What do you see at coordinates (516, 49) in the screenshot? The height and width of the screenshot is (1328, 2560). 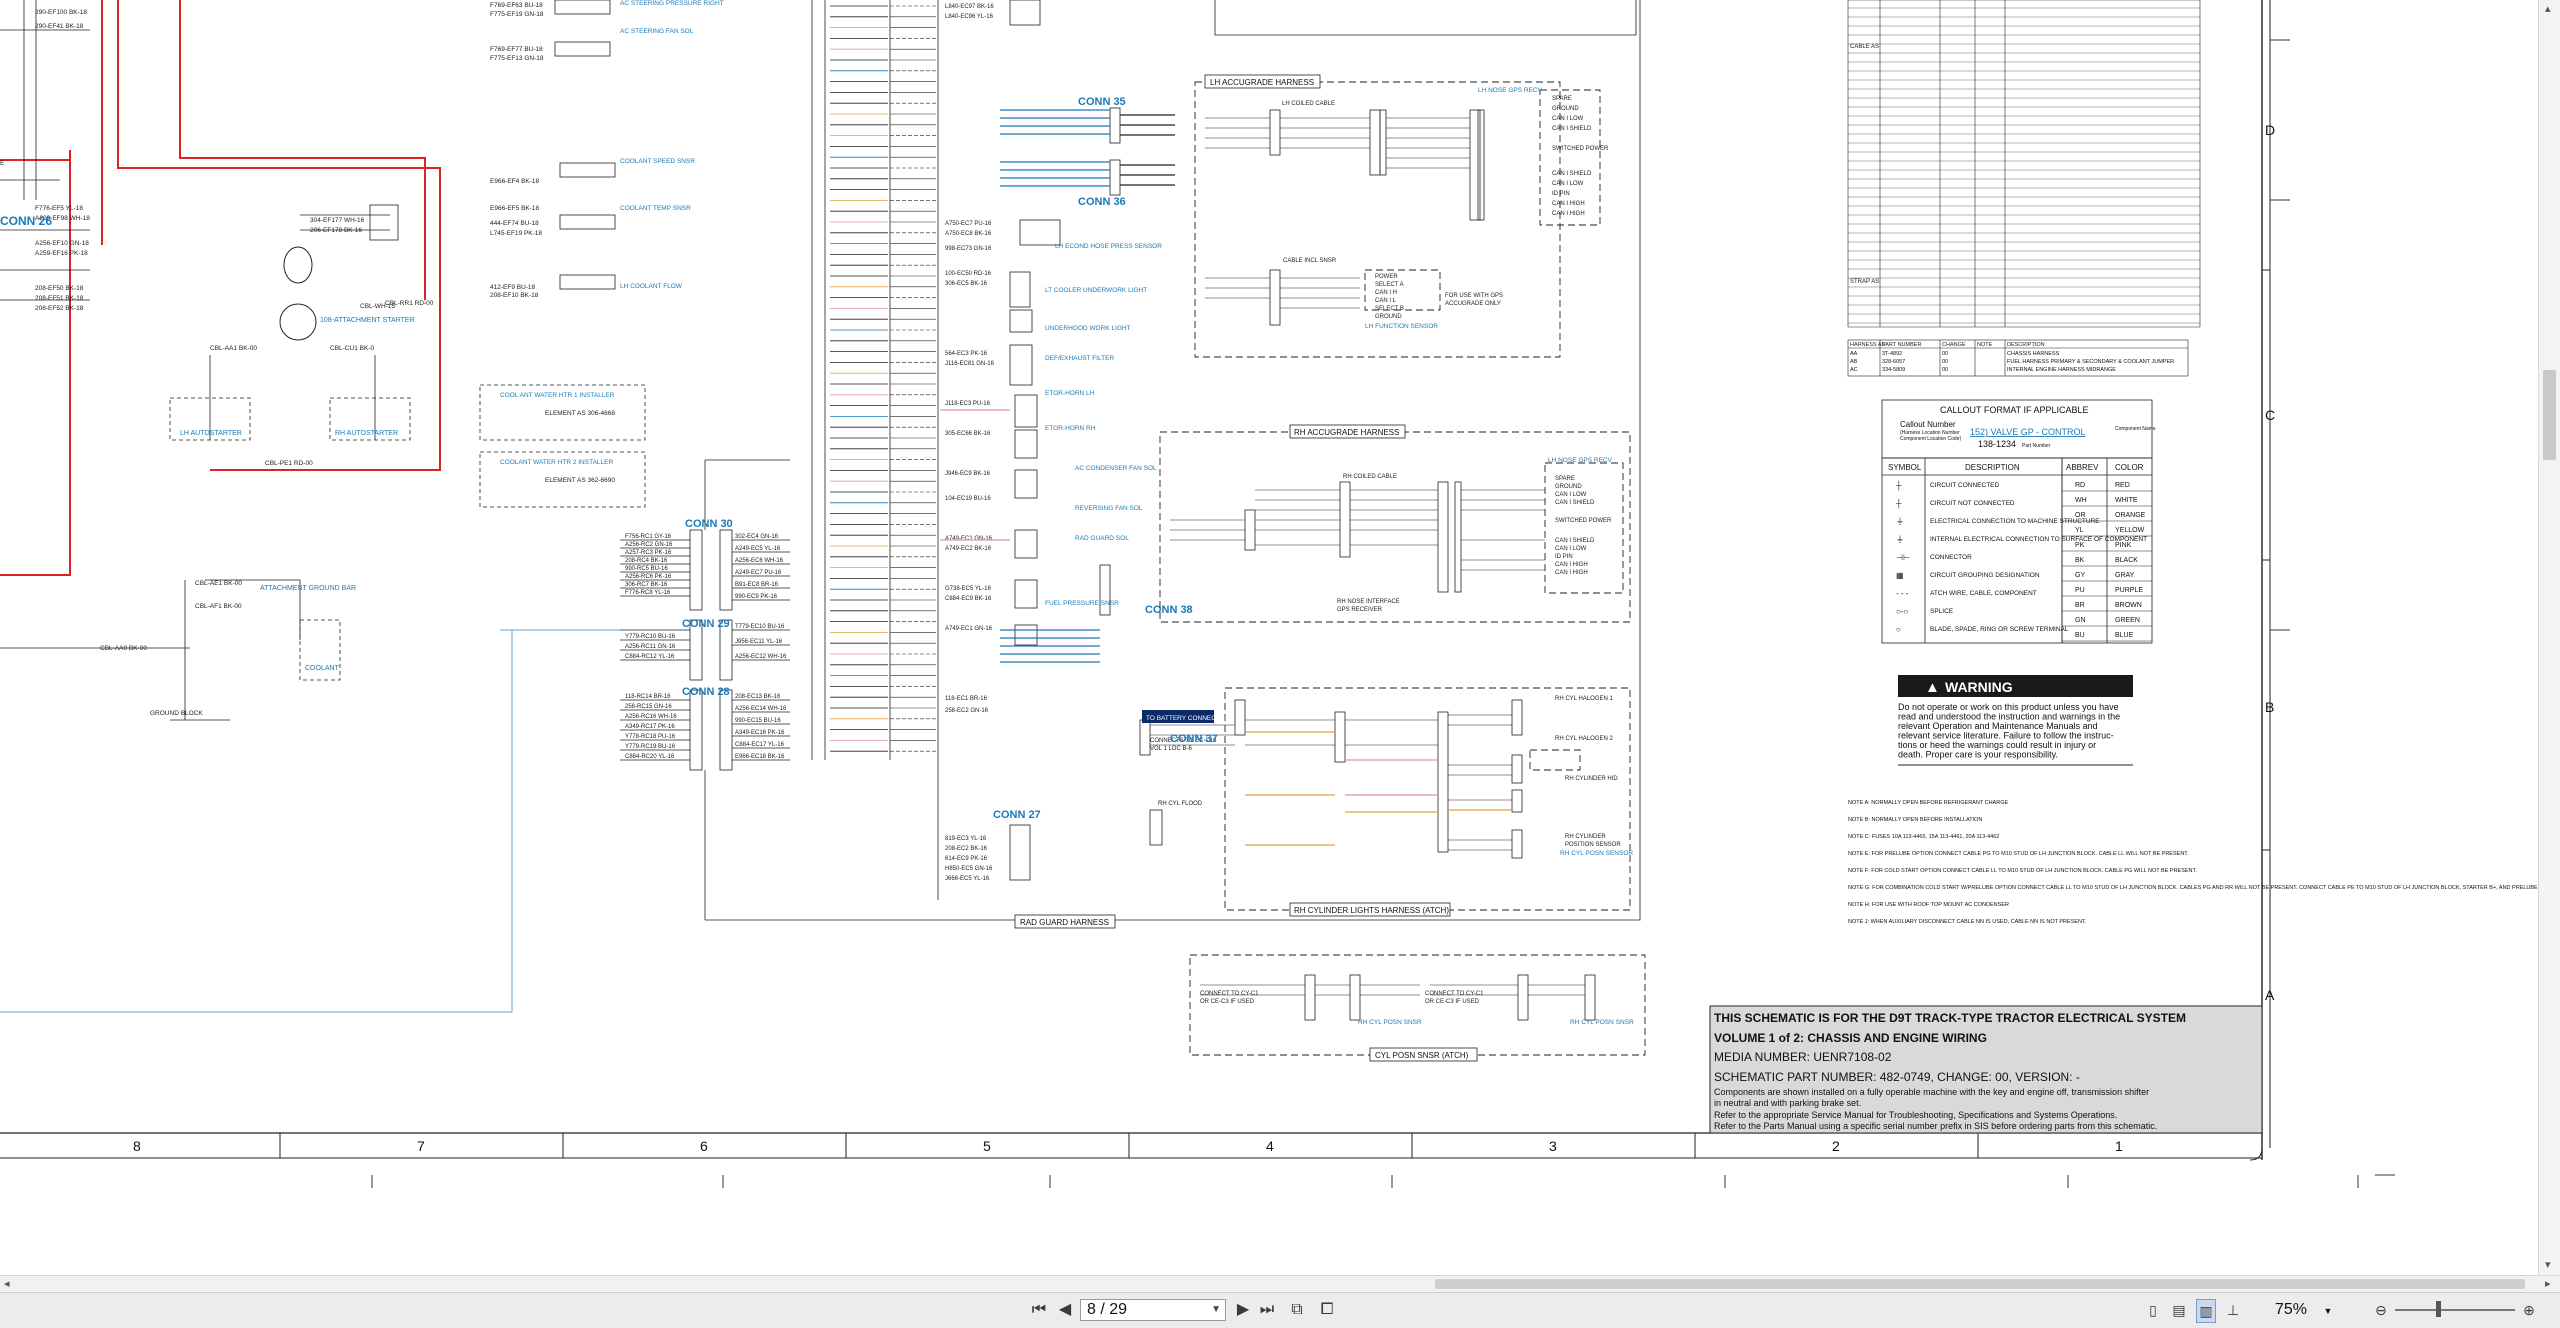 I see `svg-text: F769-EF77 BU-18` at bounding box center [516, 49].